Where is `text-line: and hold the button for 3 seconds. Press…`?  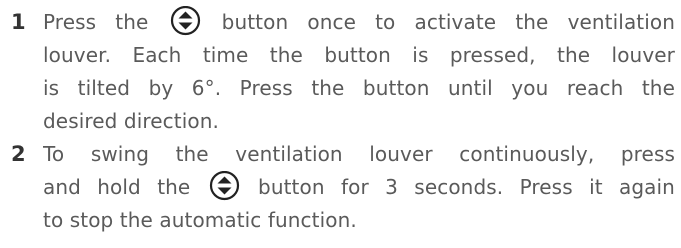
text-line: and hold the button for 3 seconds. Press… is located at coordinates (359, 187).